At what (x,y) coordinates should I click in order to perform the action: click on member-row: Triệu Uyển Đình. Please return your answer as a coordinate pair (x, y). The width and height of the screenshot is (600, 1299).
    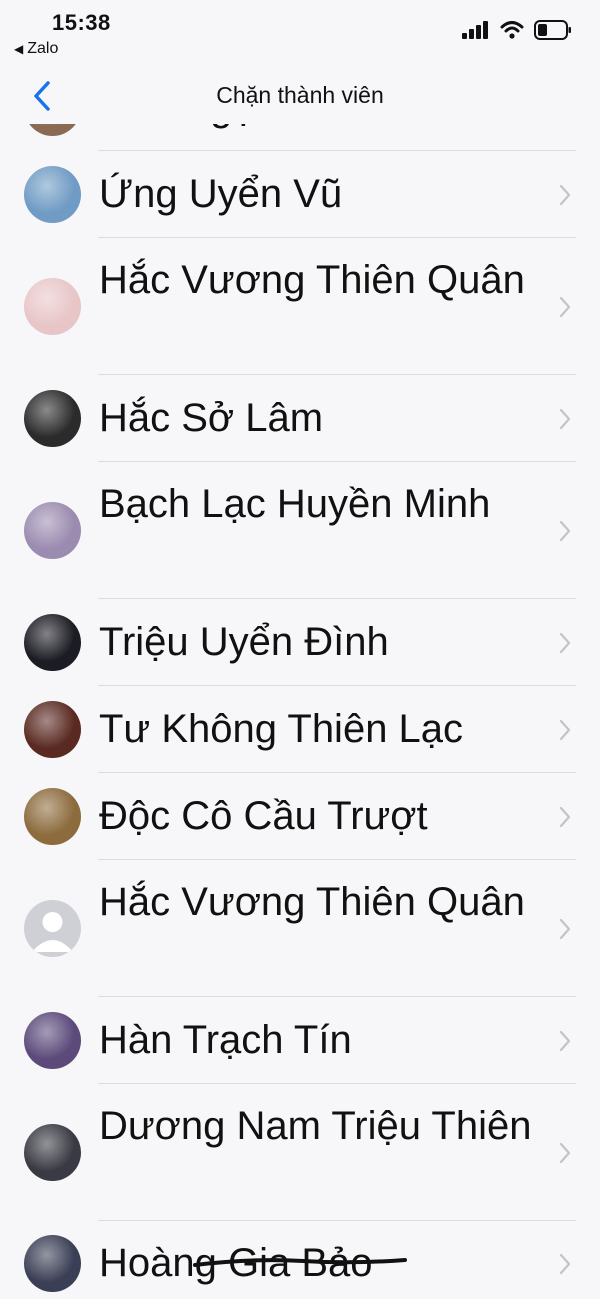
    Looking at the image, I should click on (300, 642).